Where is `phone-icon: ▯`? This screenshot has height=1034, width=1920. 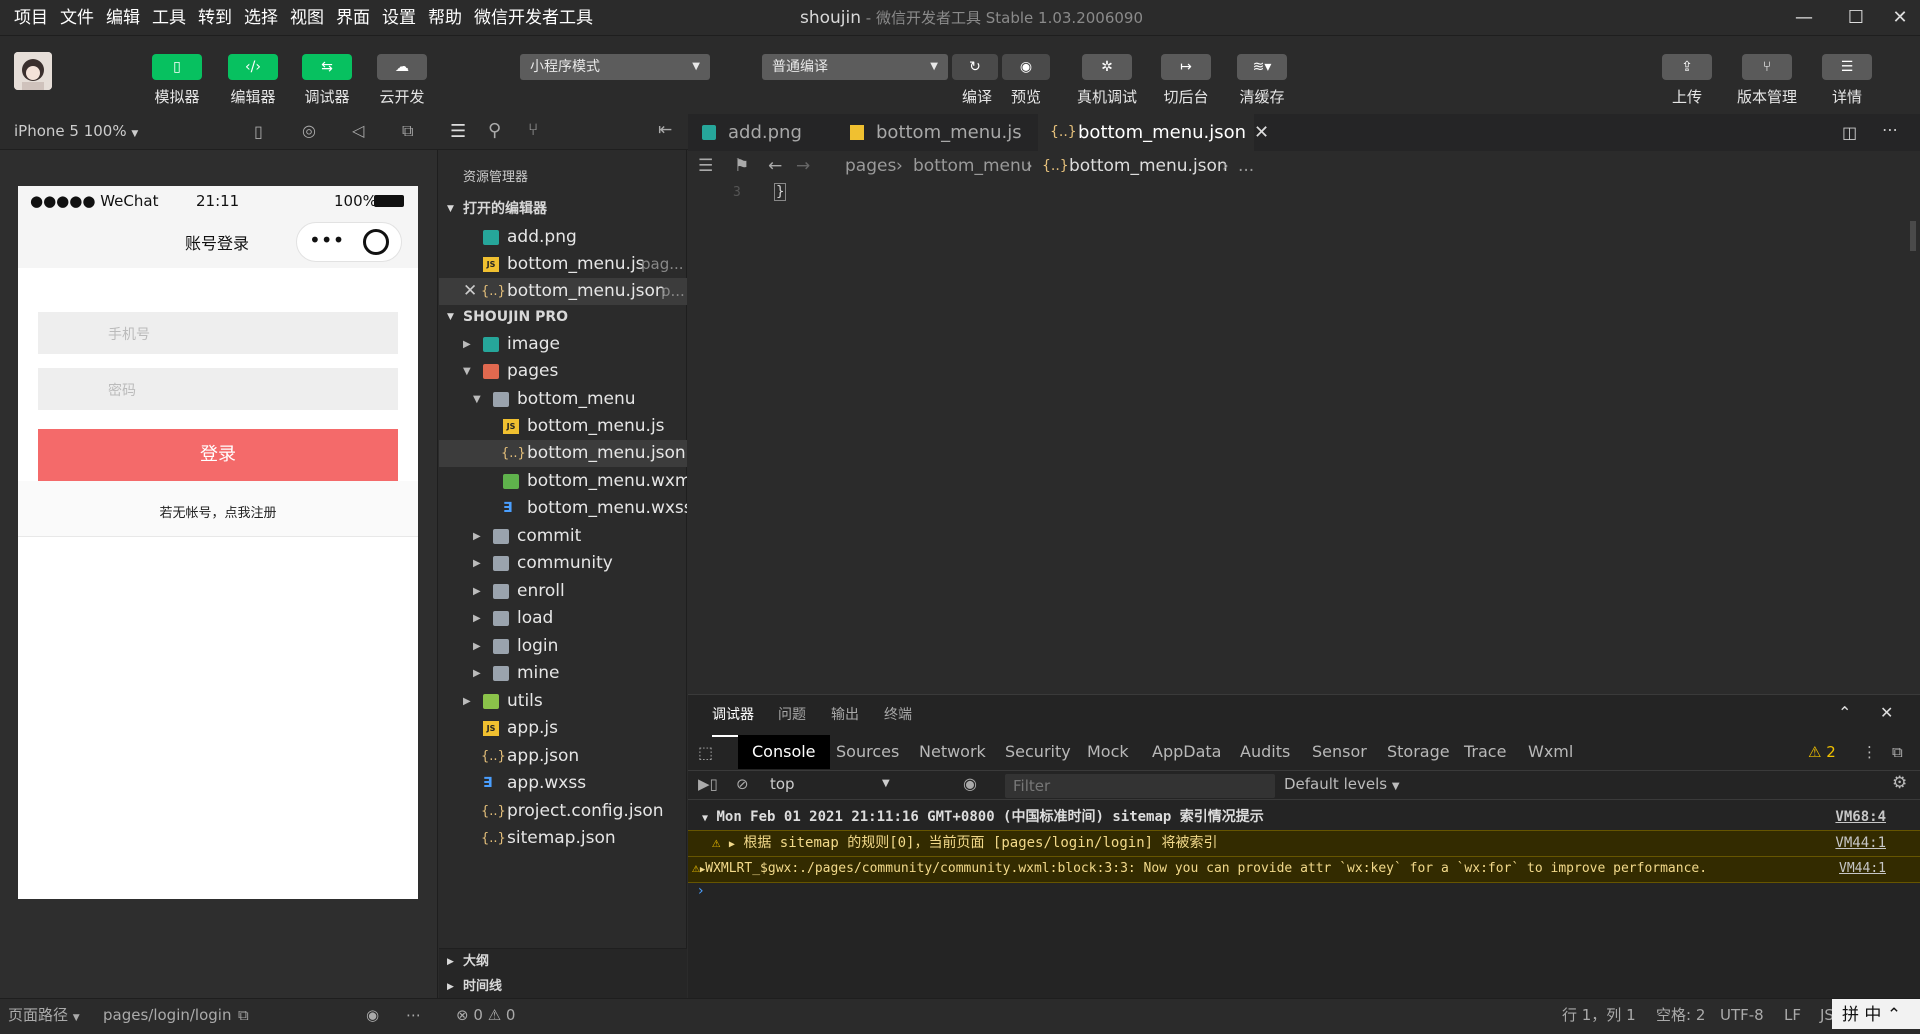 phone-icon: ▯ is located at coordinates (258, 131).